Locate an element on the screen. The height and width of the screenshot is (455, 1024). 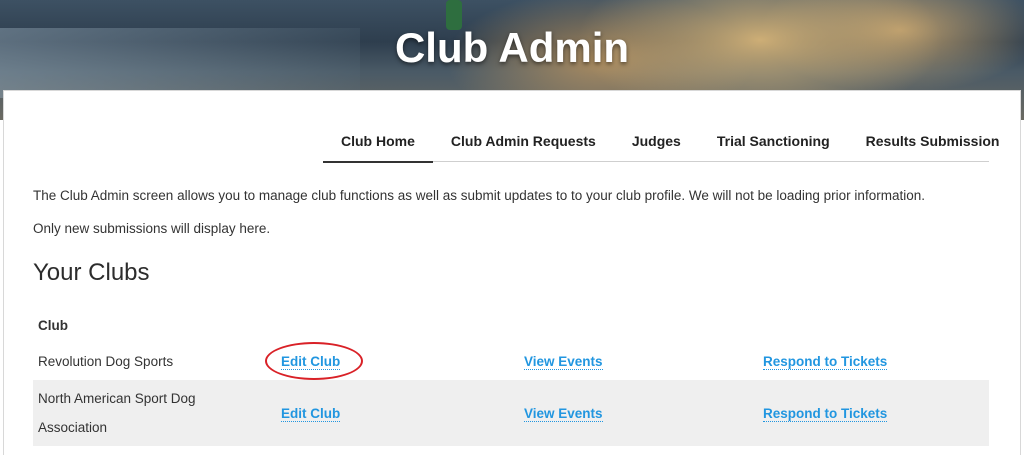
club-name: Revolution Dog Sports is located at coordinates (106, 361).